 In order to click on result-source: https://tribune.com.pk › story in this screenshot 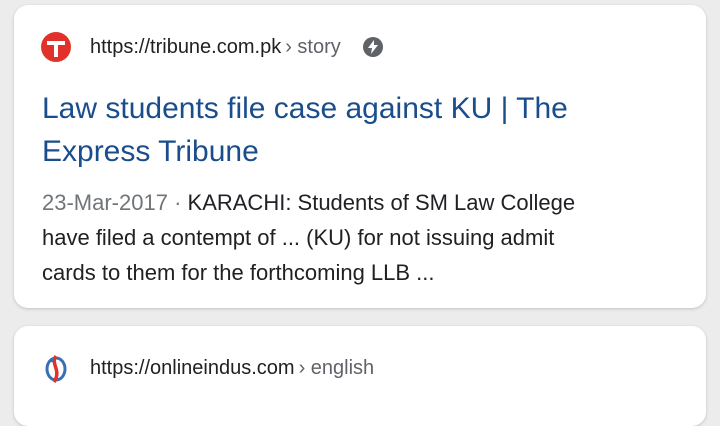, I will do `click(211, 47)`.